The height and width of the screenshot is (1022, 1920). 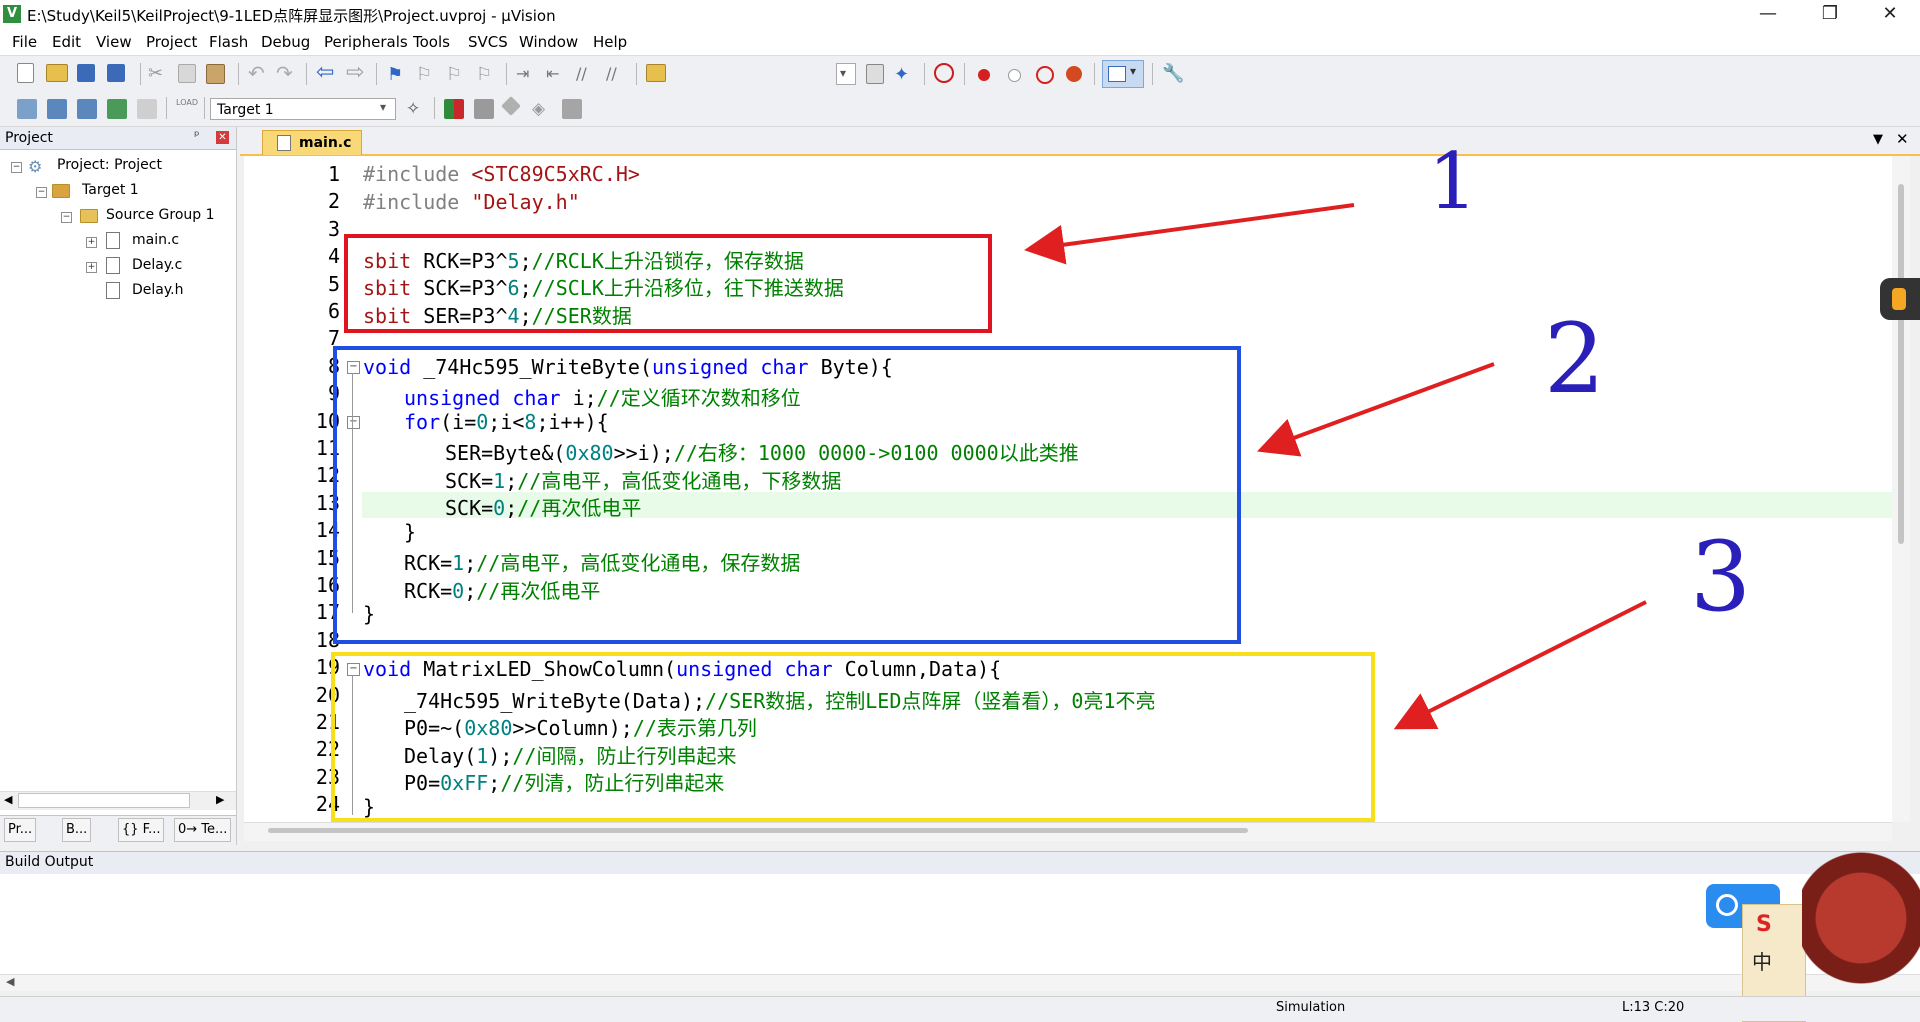 What do you see at coordinates (1861, 935) in the screenshot?
I see `mascot-character` at bounding box center [1861, 935].